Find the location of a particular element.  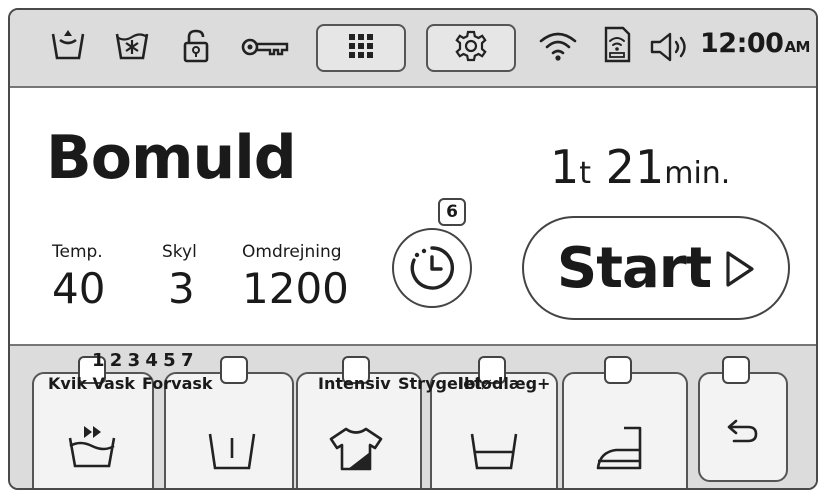

time-minutes: 21 is located at coordinates (635, 167).